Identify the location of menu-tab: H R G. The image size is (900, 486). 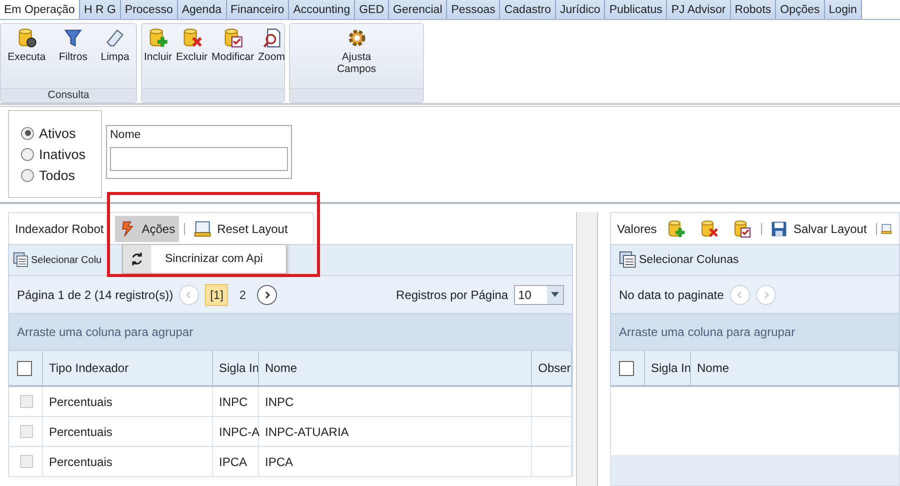
(100, 9).